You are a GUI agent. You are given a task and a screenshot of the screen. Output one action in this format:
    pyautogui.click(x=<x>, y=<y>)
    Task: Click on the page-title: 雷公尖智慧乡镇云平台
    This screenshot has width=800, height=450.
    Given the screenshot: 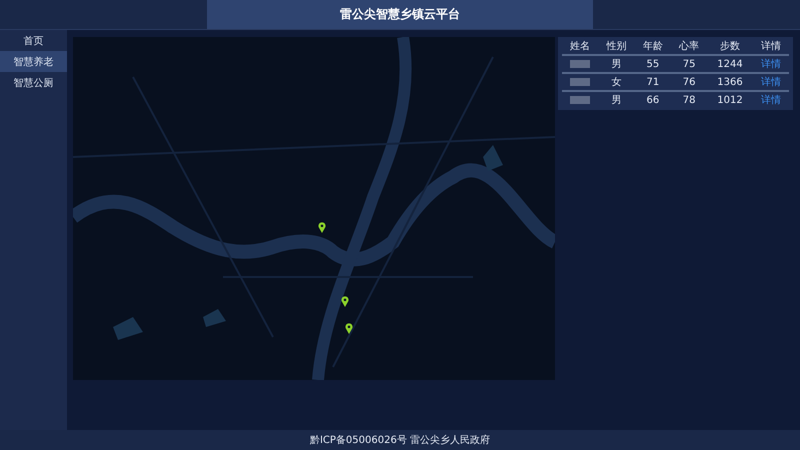 What is the action you would take?
    pyautogui.click(x=400, y=14)
    